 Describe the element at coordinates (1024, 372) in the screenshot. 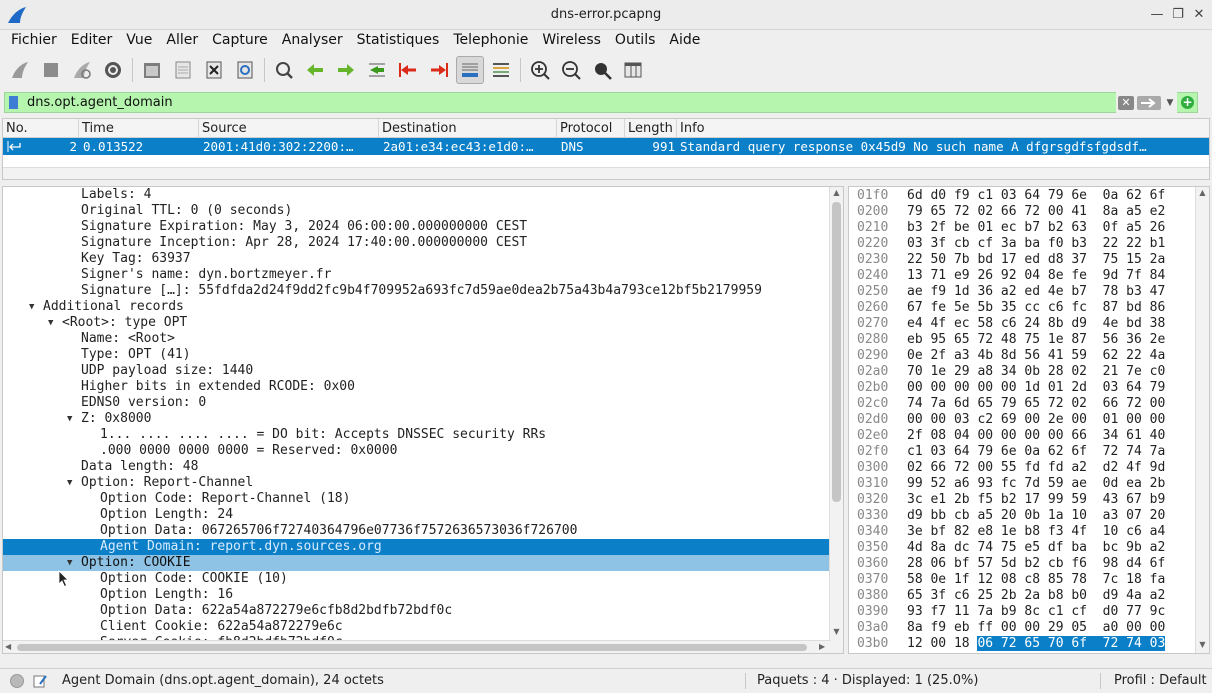

I see `hexdump-row: 02a0 70 1e 29 a8 34 0b 28 02 21 7e c0` at that location.